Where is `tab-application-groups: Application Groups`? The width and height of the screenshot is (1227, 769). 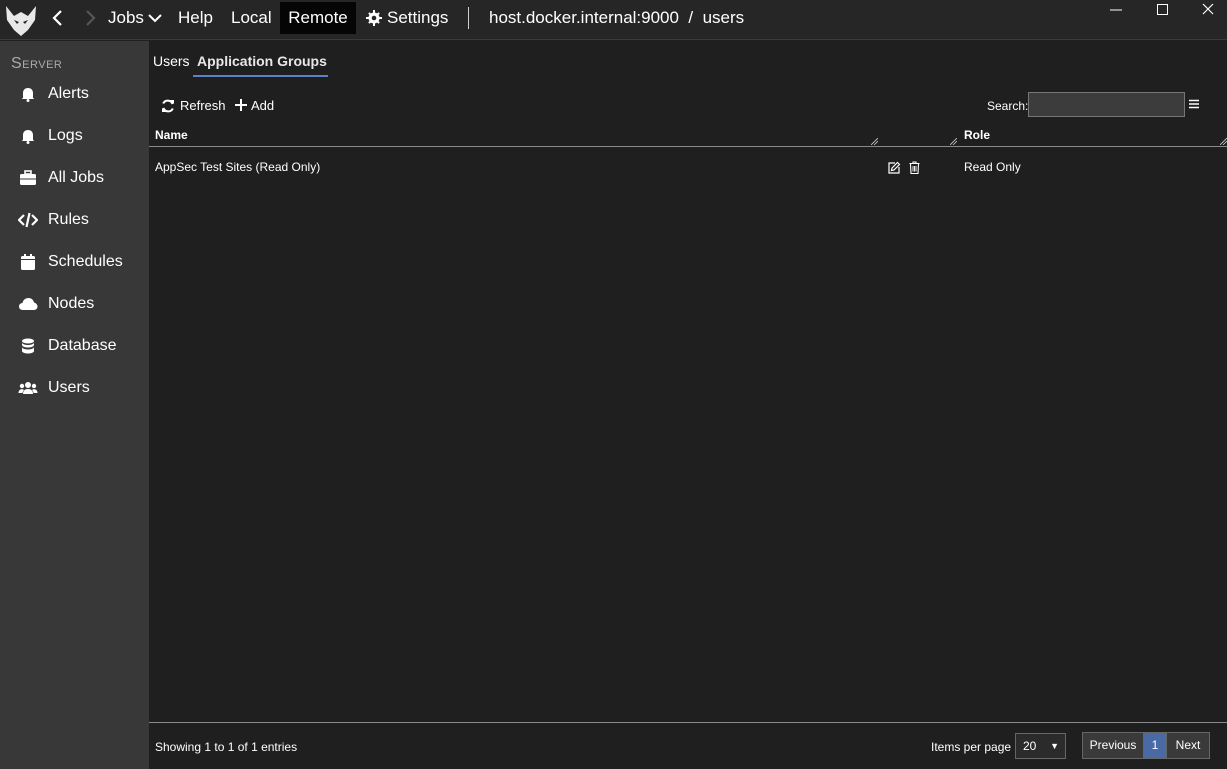 tab-application-groups: Application Groups is located at coordinates (262, 65).